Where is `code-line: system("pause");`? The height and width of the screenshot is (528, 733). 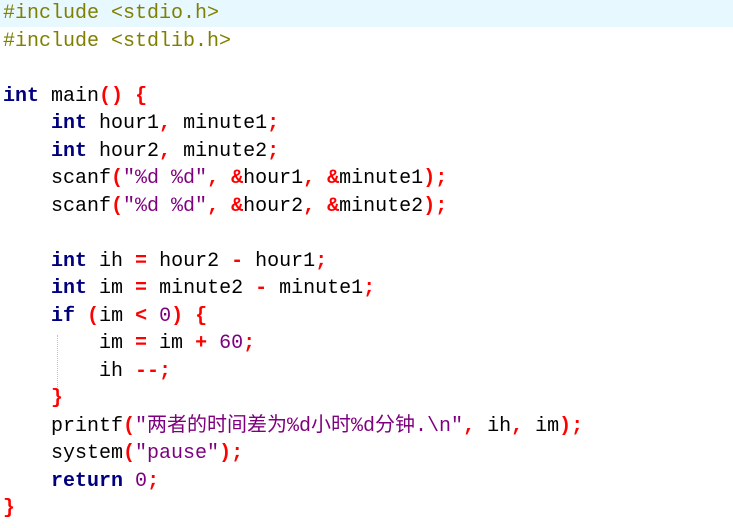
code-line: system("pause"); is located at coordinates (123, 453).